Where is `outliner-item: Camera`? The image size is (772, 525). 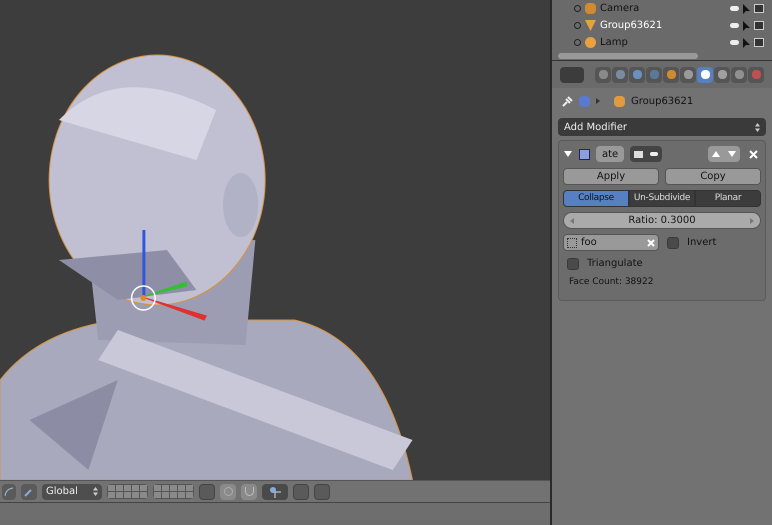 outliner-item: Camera is located at coordinates (640, 8).